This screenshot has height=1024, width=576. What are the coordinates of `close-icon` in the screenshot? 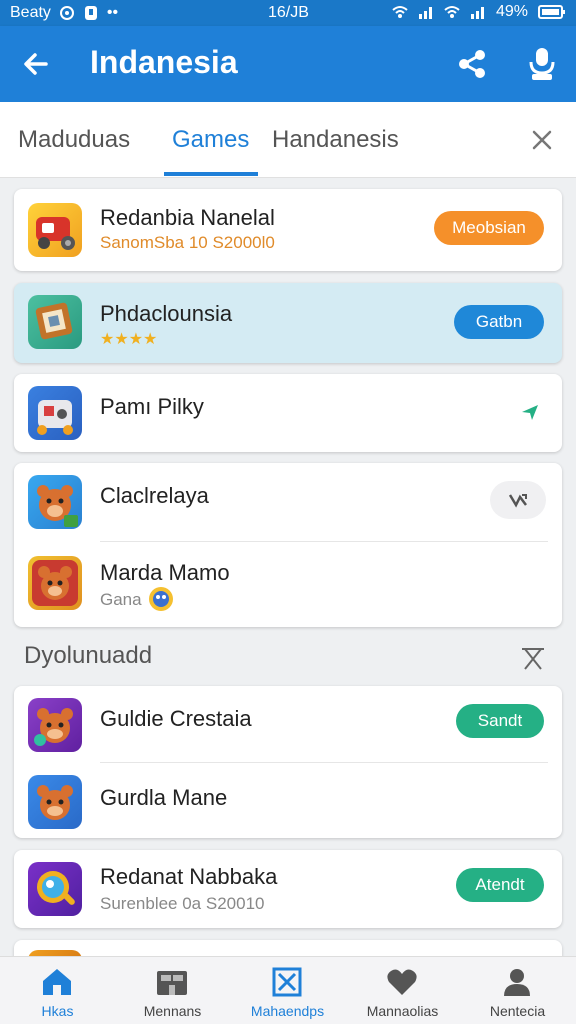 It's located at (542, 140).